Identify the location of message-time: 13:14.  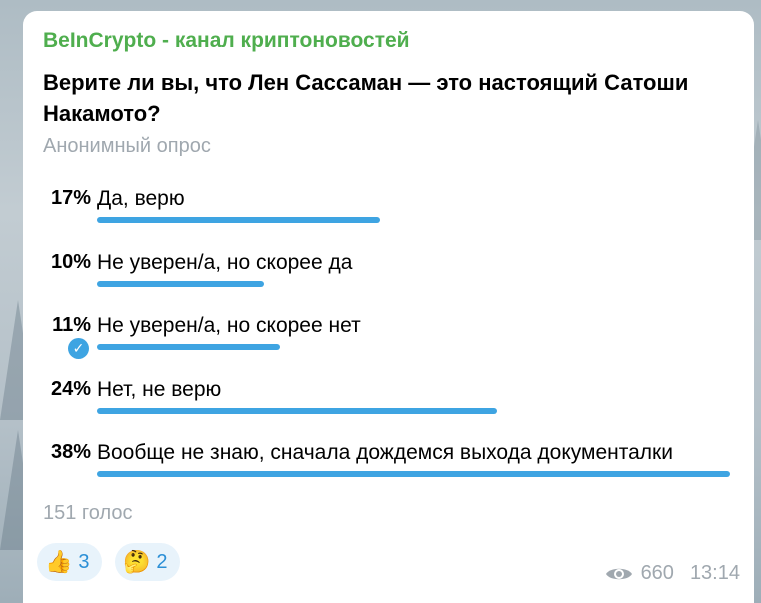
(714, 573).